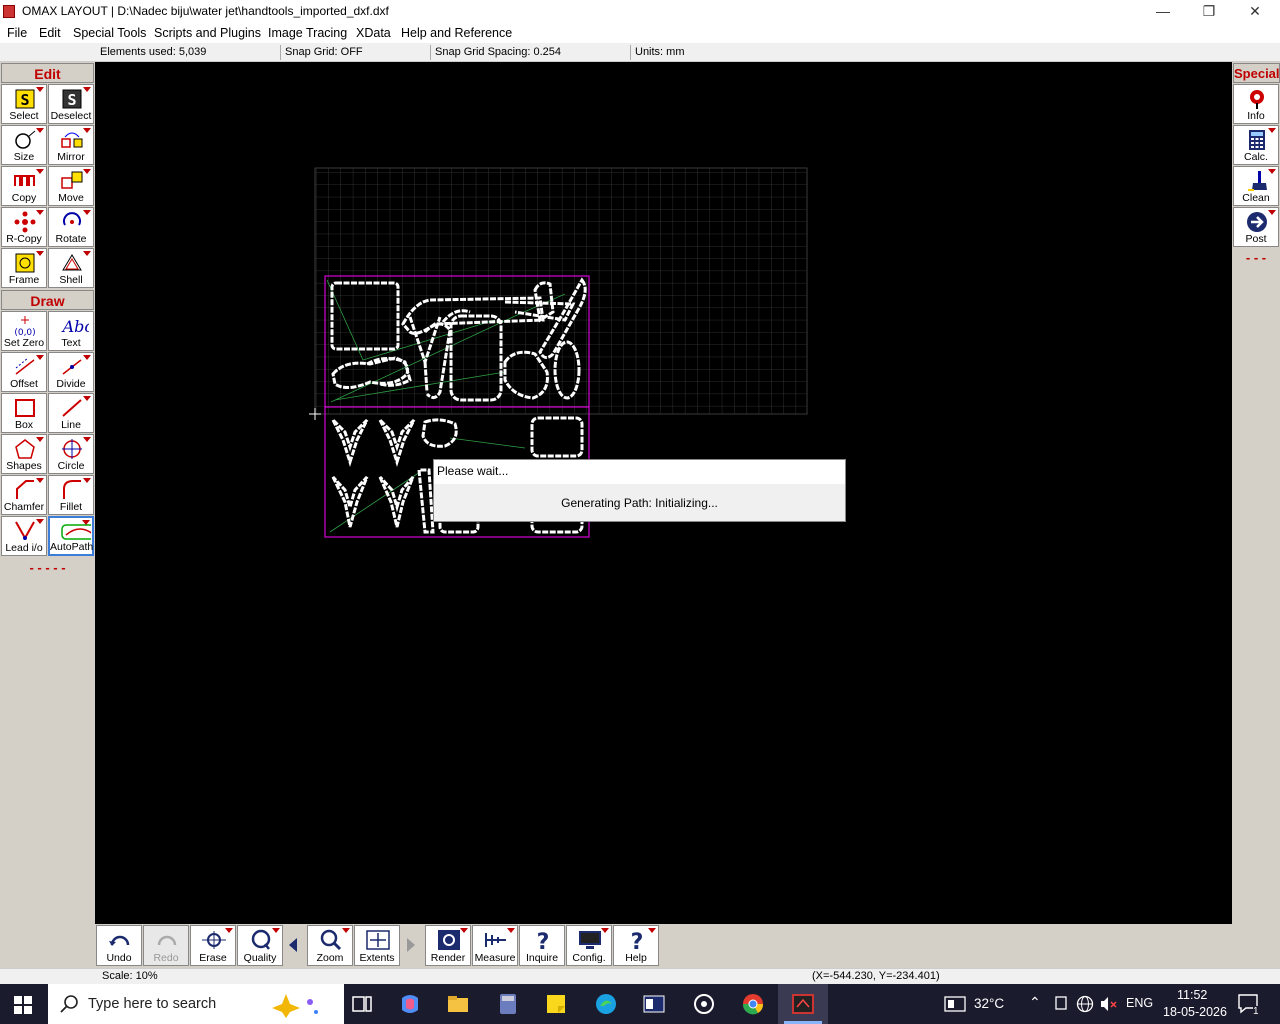  What do you see at coordinates (324, 52) in the screenshot?
I see `snap-grid-status: Snap Grid: OFF` at bounding box center [324, 52].